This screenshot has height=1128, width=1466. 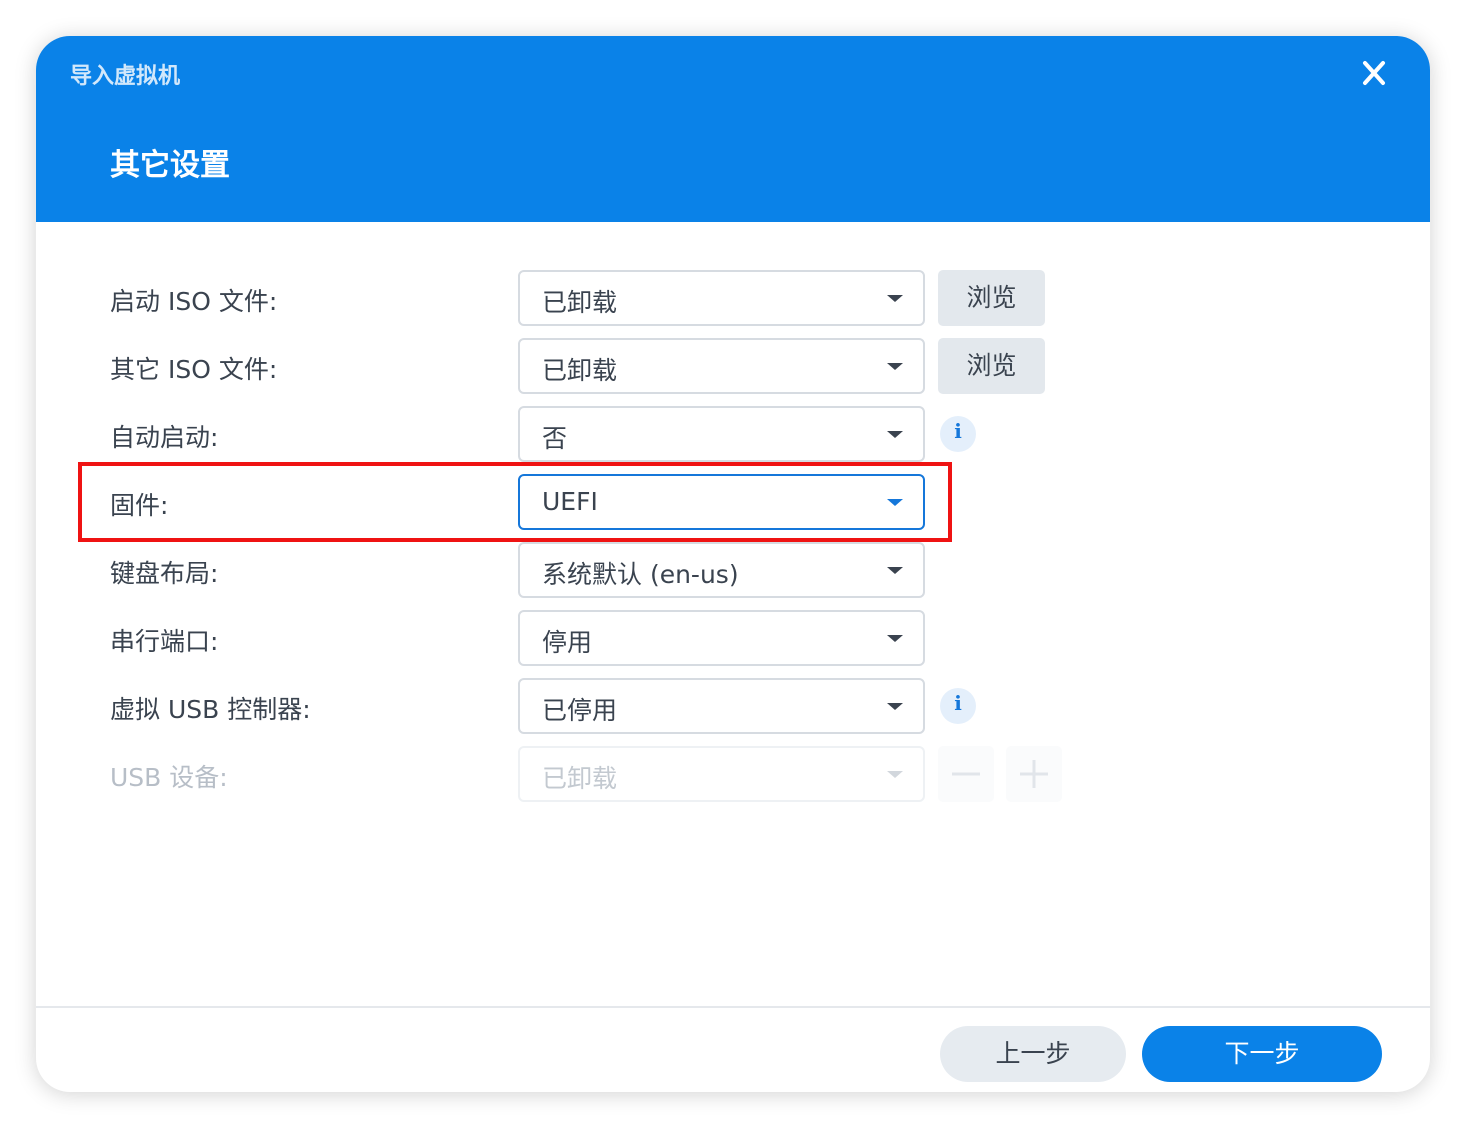 I want to click on usb-controller-value: 已停用, so click(x=580, y=710).